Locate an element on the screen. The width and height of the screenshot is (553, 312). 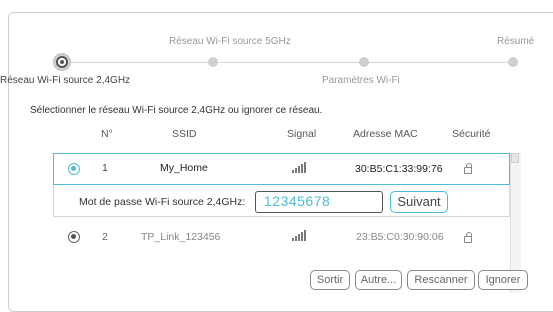
step-label-summary: Résumé is located at coordinates (516, 41).